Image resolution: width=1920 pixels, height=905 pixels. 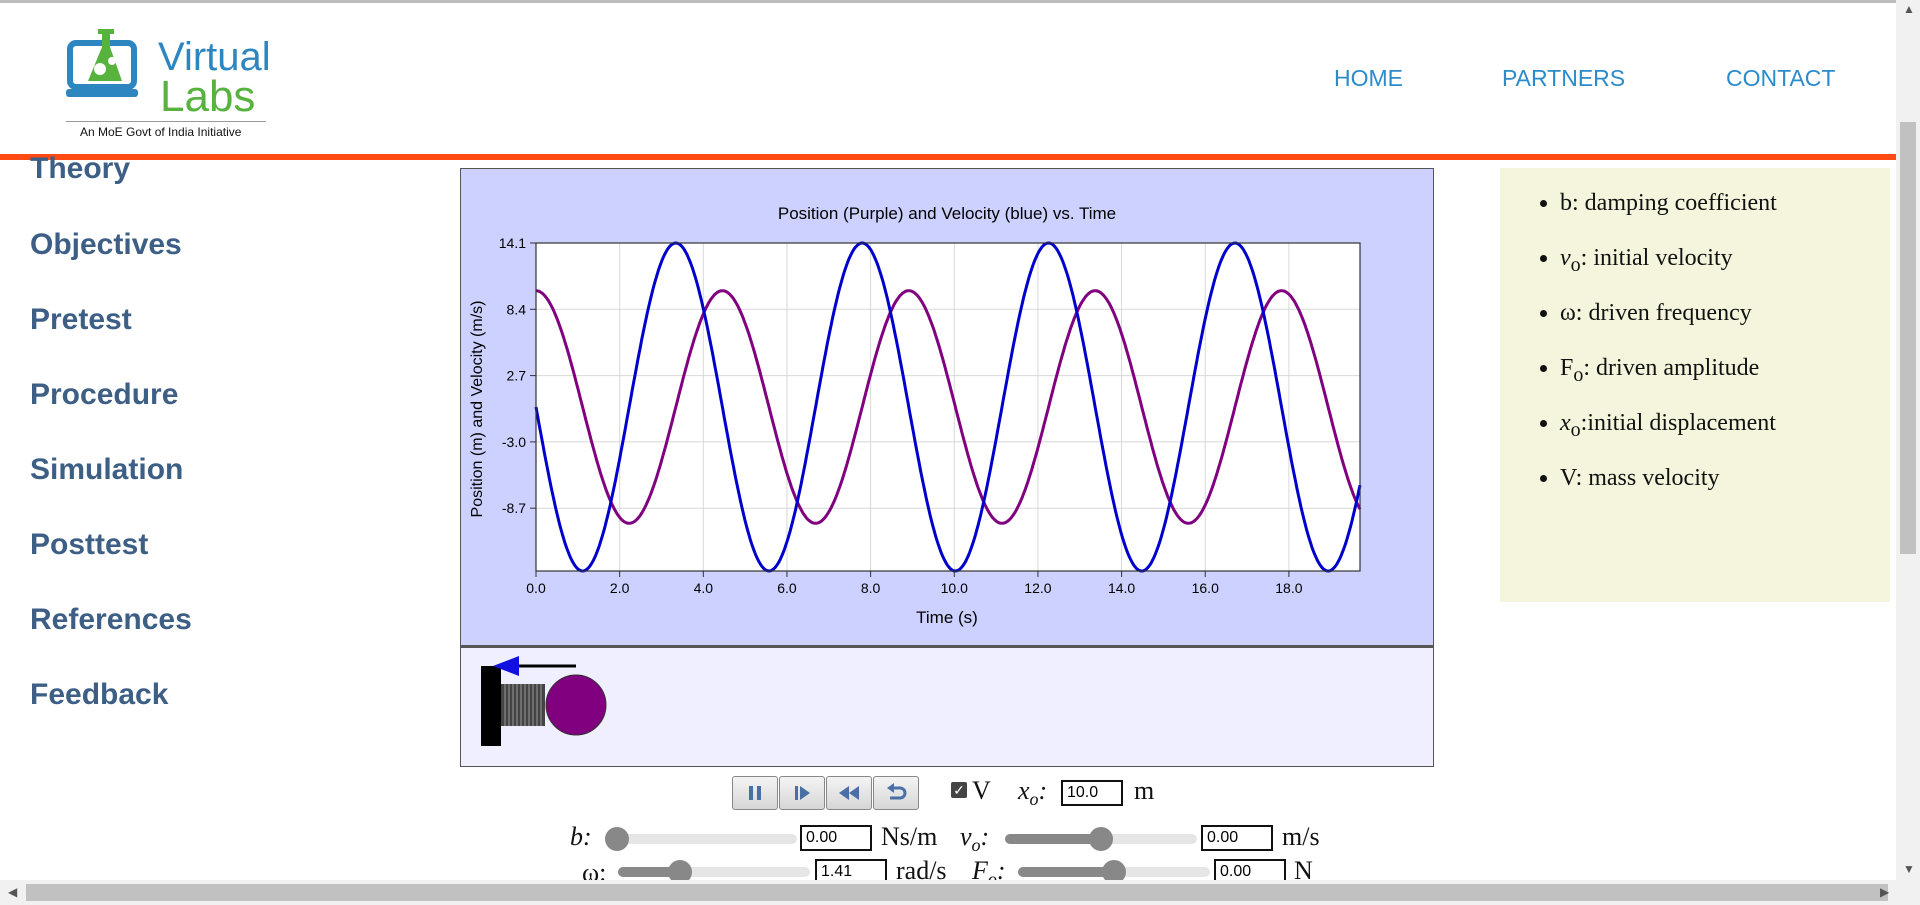 I want to click on v0-slider-thumb, so click(x=1101, y=839).